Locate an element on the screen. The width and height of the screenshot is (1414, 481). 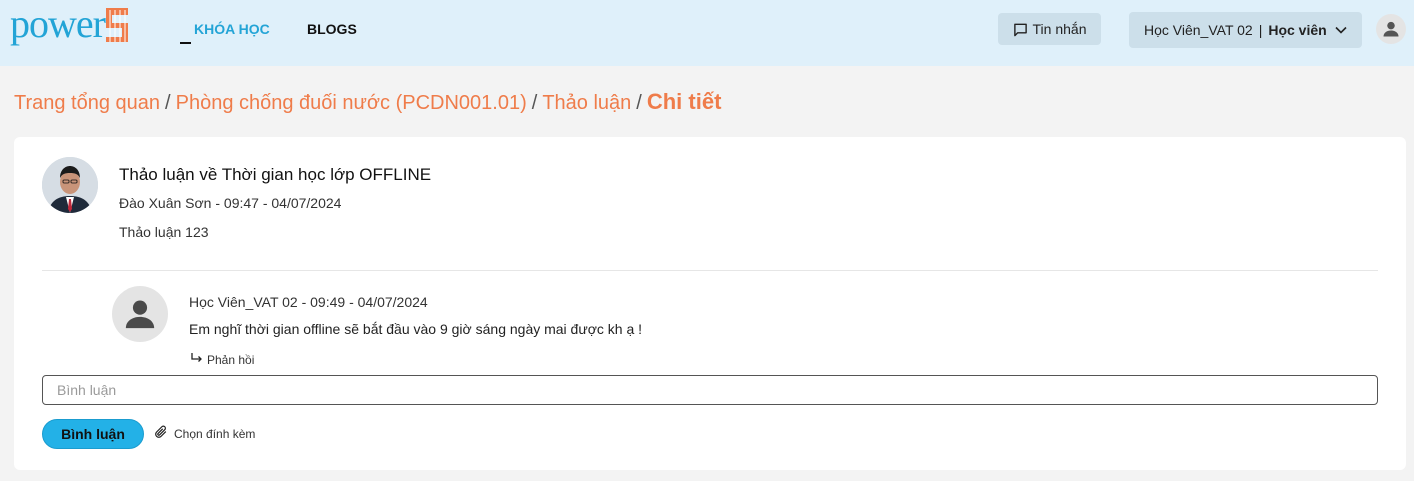
breadcrumb-dashboard: Trang tổng quan is located at coordinates (87, 103).